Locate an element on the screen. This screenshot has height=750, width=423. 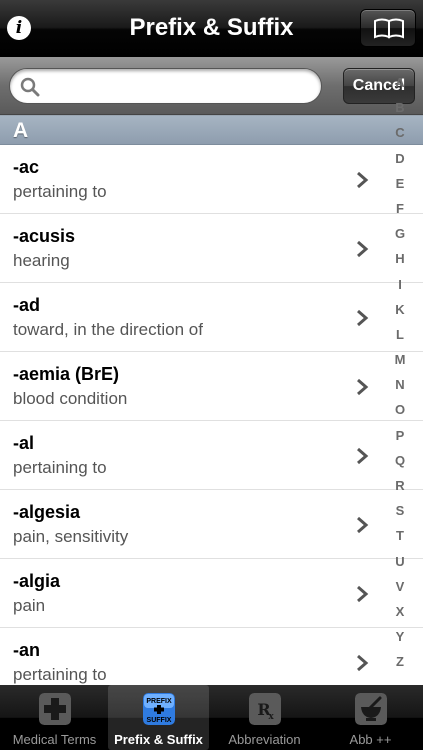
list-item: -algia pain is located at coordinates (211, 593).